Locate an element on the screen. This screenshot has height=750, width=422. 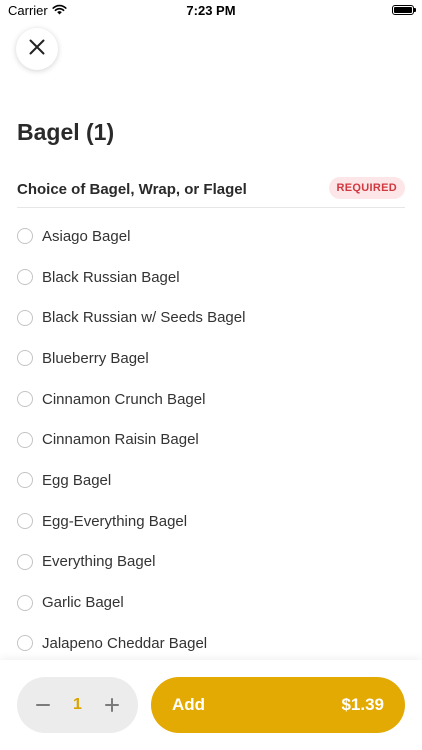
option-label: Jalapeno Cheddar Bagel is located at coordinates (125, 643).